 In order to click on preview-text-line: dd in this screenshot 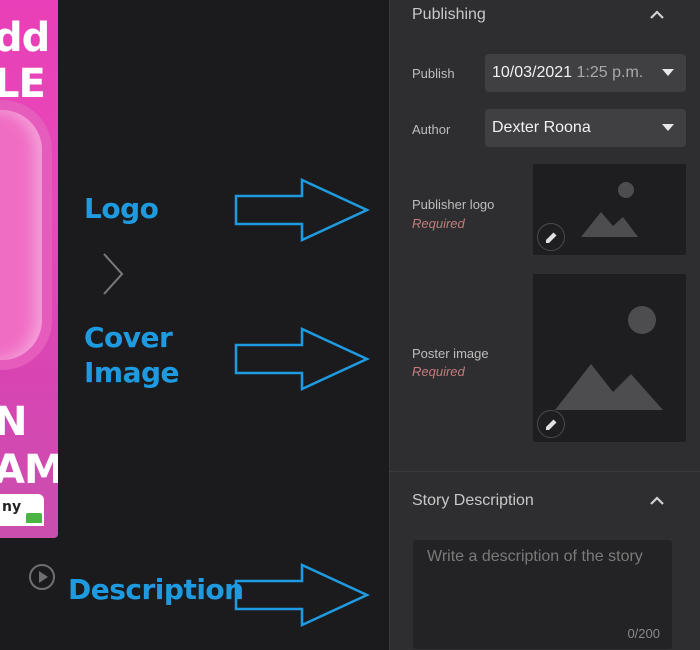, I will do `click(25, 38)`.